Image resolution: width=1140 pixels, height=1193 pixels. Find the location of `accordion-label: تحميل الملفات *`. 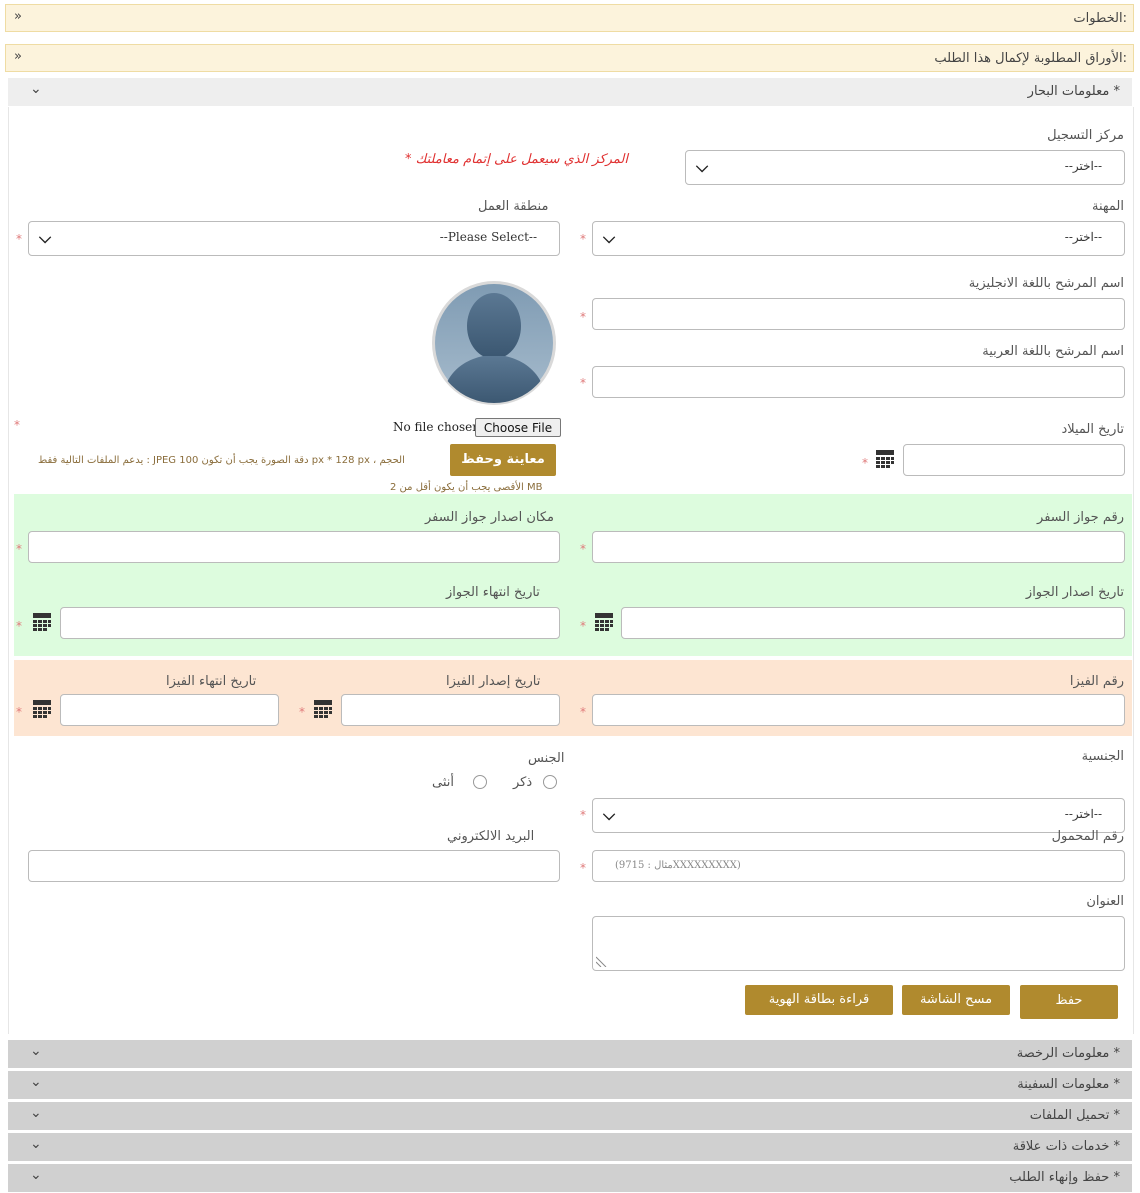

accordion-label: تحميل الملفات * is located at coordinates (1074, 1115).